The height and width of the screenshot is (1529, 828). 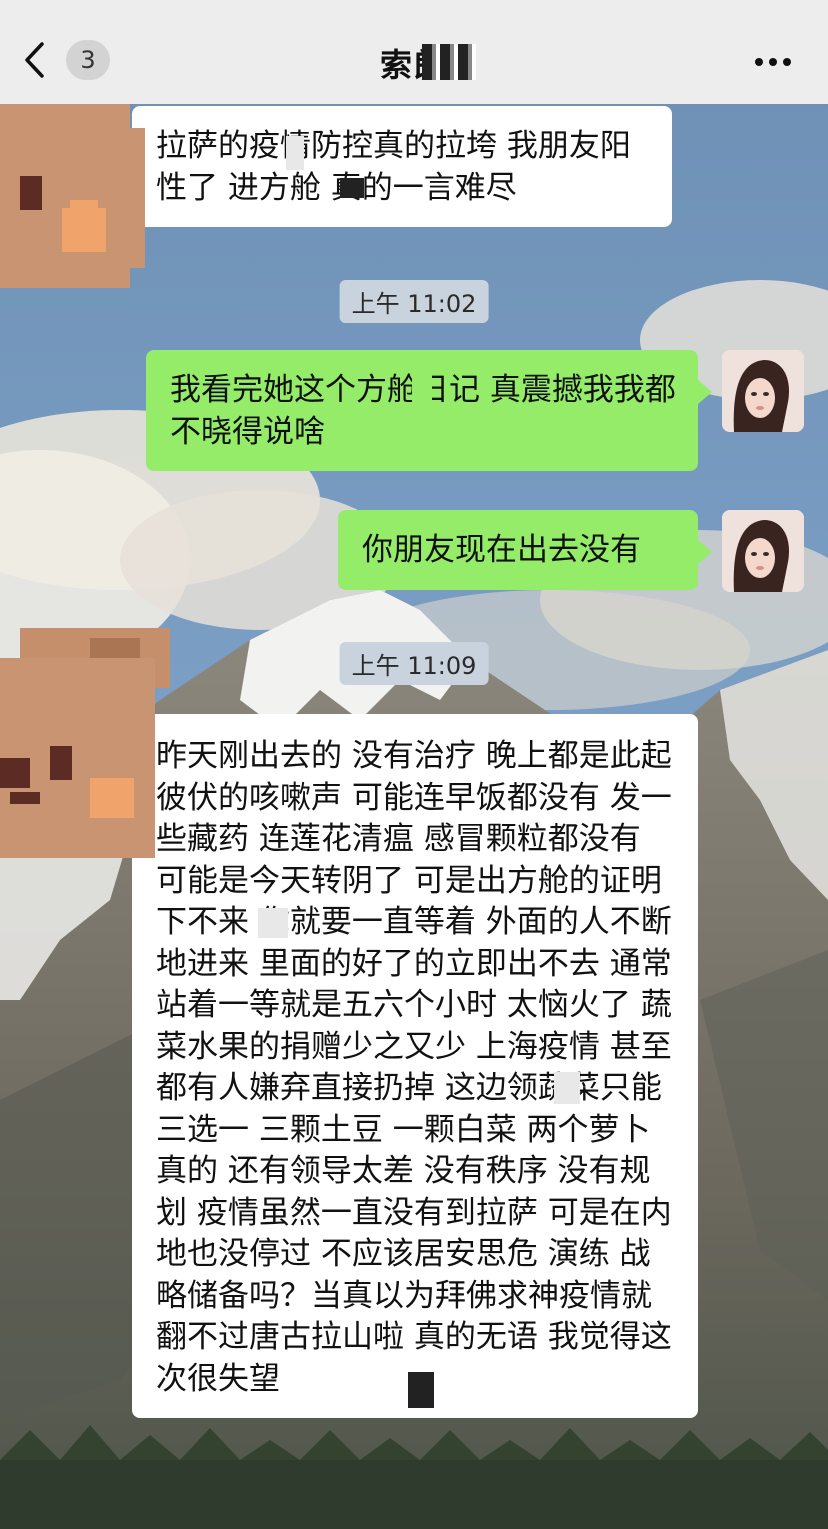 What do you see at coordinates (759, 62) in the screenshot?
I see `ellipsis-icon` at bounding box center [759, 62].